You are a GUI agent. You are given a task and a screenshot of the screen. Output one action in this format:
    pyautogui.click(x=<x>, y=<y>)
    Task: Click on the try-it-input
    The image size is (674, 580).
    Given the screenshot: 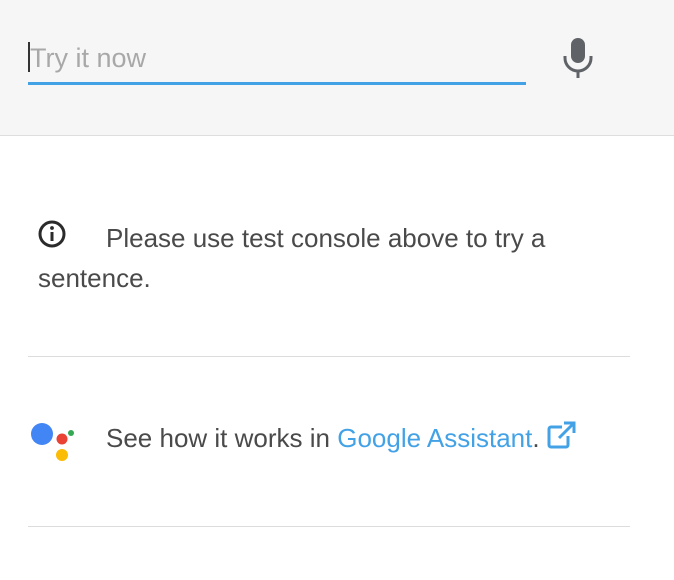 What is the action you would take?
    pyautogui.click(x=277, y=58)
    